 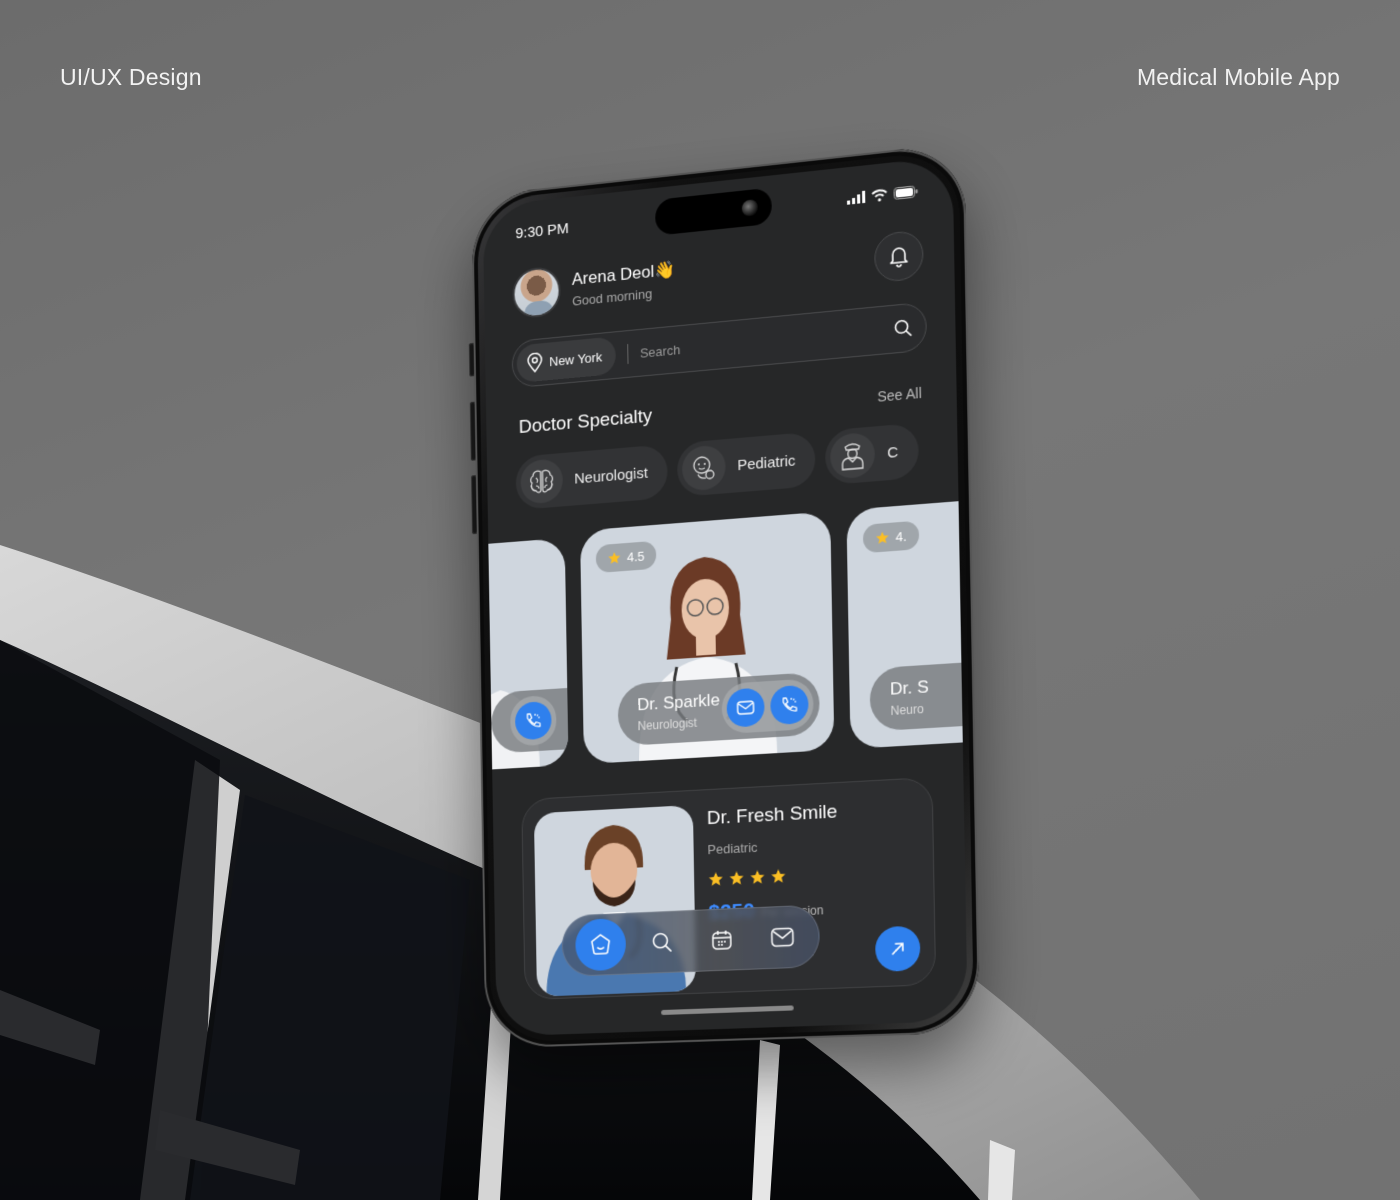 What do you see at coordinates (678, 702) in the screenshot?
I see `doctor-name: Dr. Sparkle` at bounding box center [678, 702].